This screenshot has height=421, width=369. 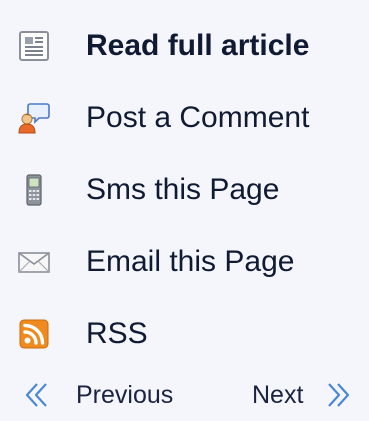 I want to click on read-full-article-link: Read full article, so click(x=184, y=46).